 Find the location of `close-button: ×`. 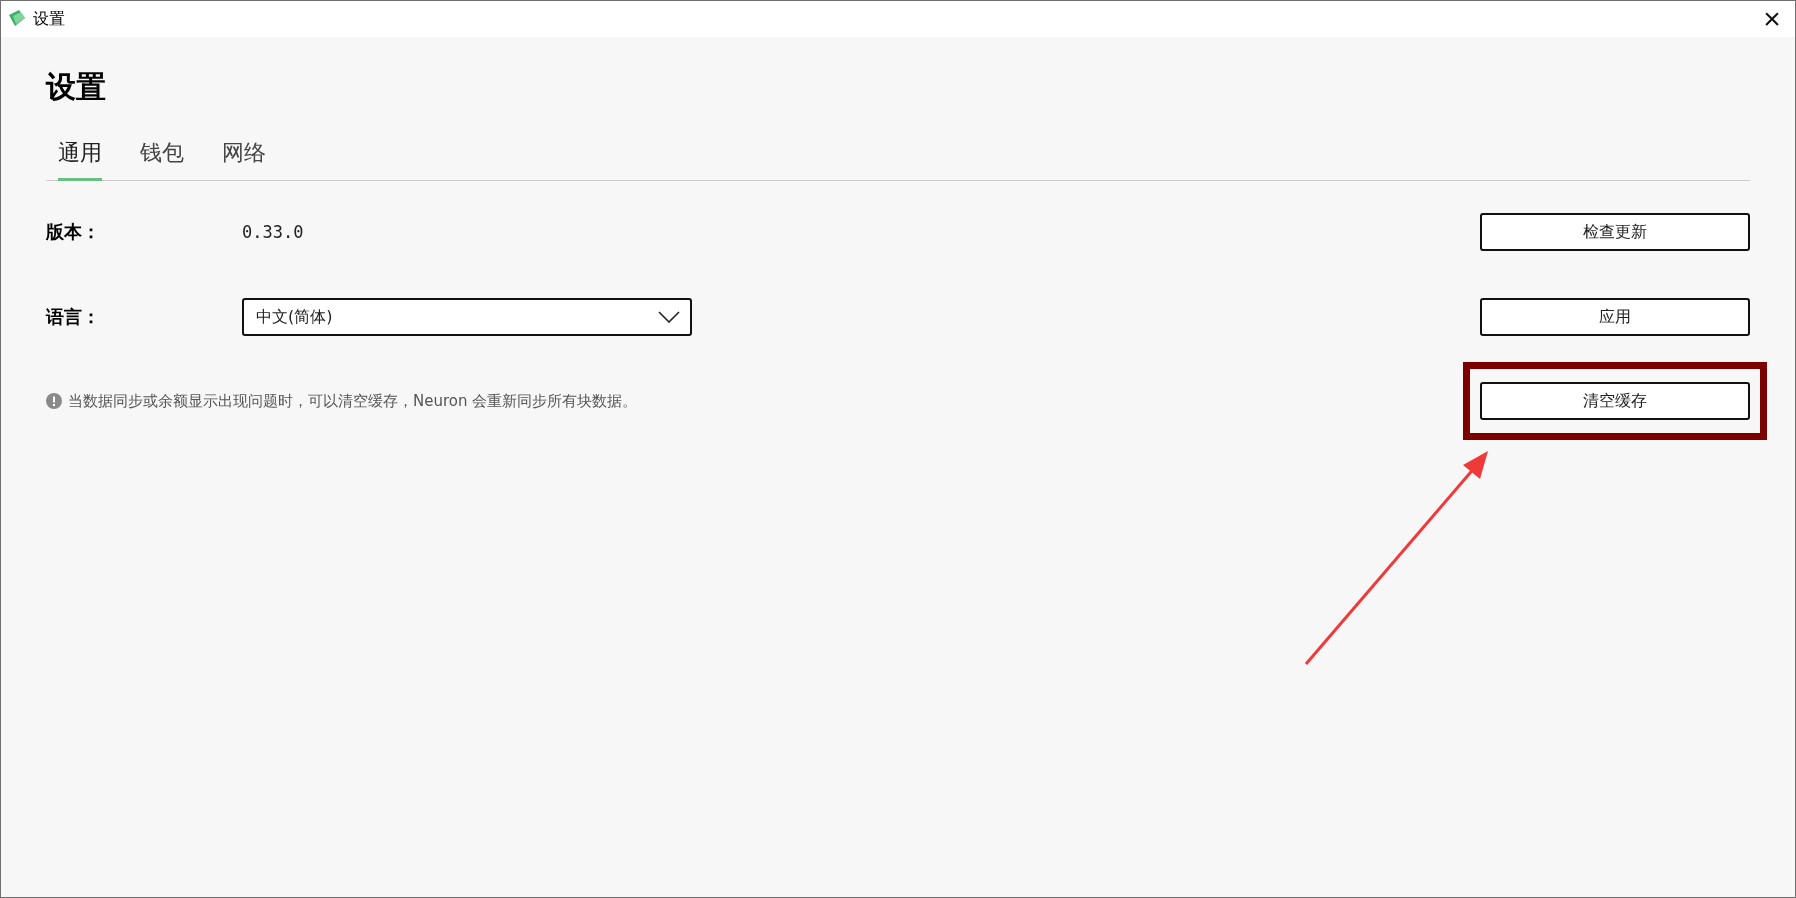

close-button: × is located at coordinates (1772, 19).